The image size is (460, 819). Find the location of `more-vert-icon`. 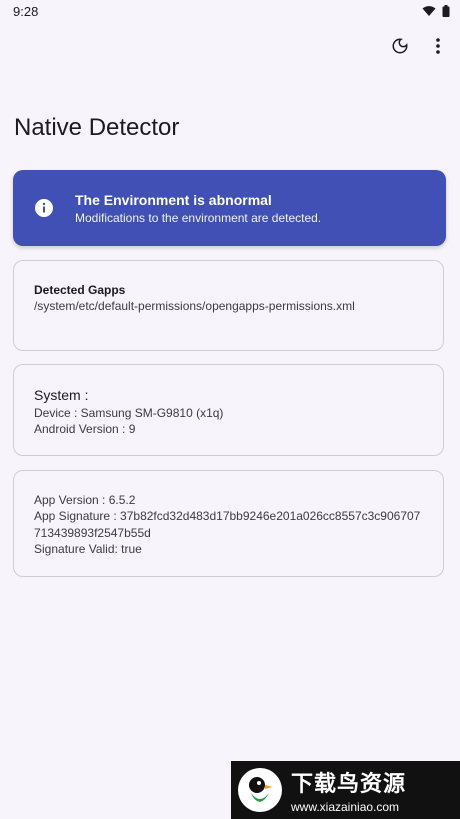

more-vert-icon is located at coordinates (438, 48).